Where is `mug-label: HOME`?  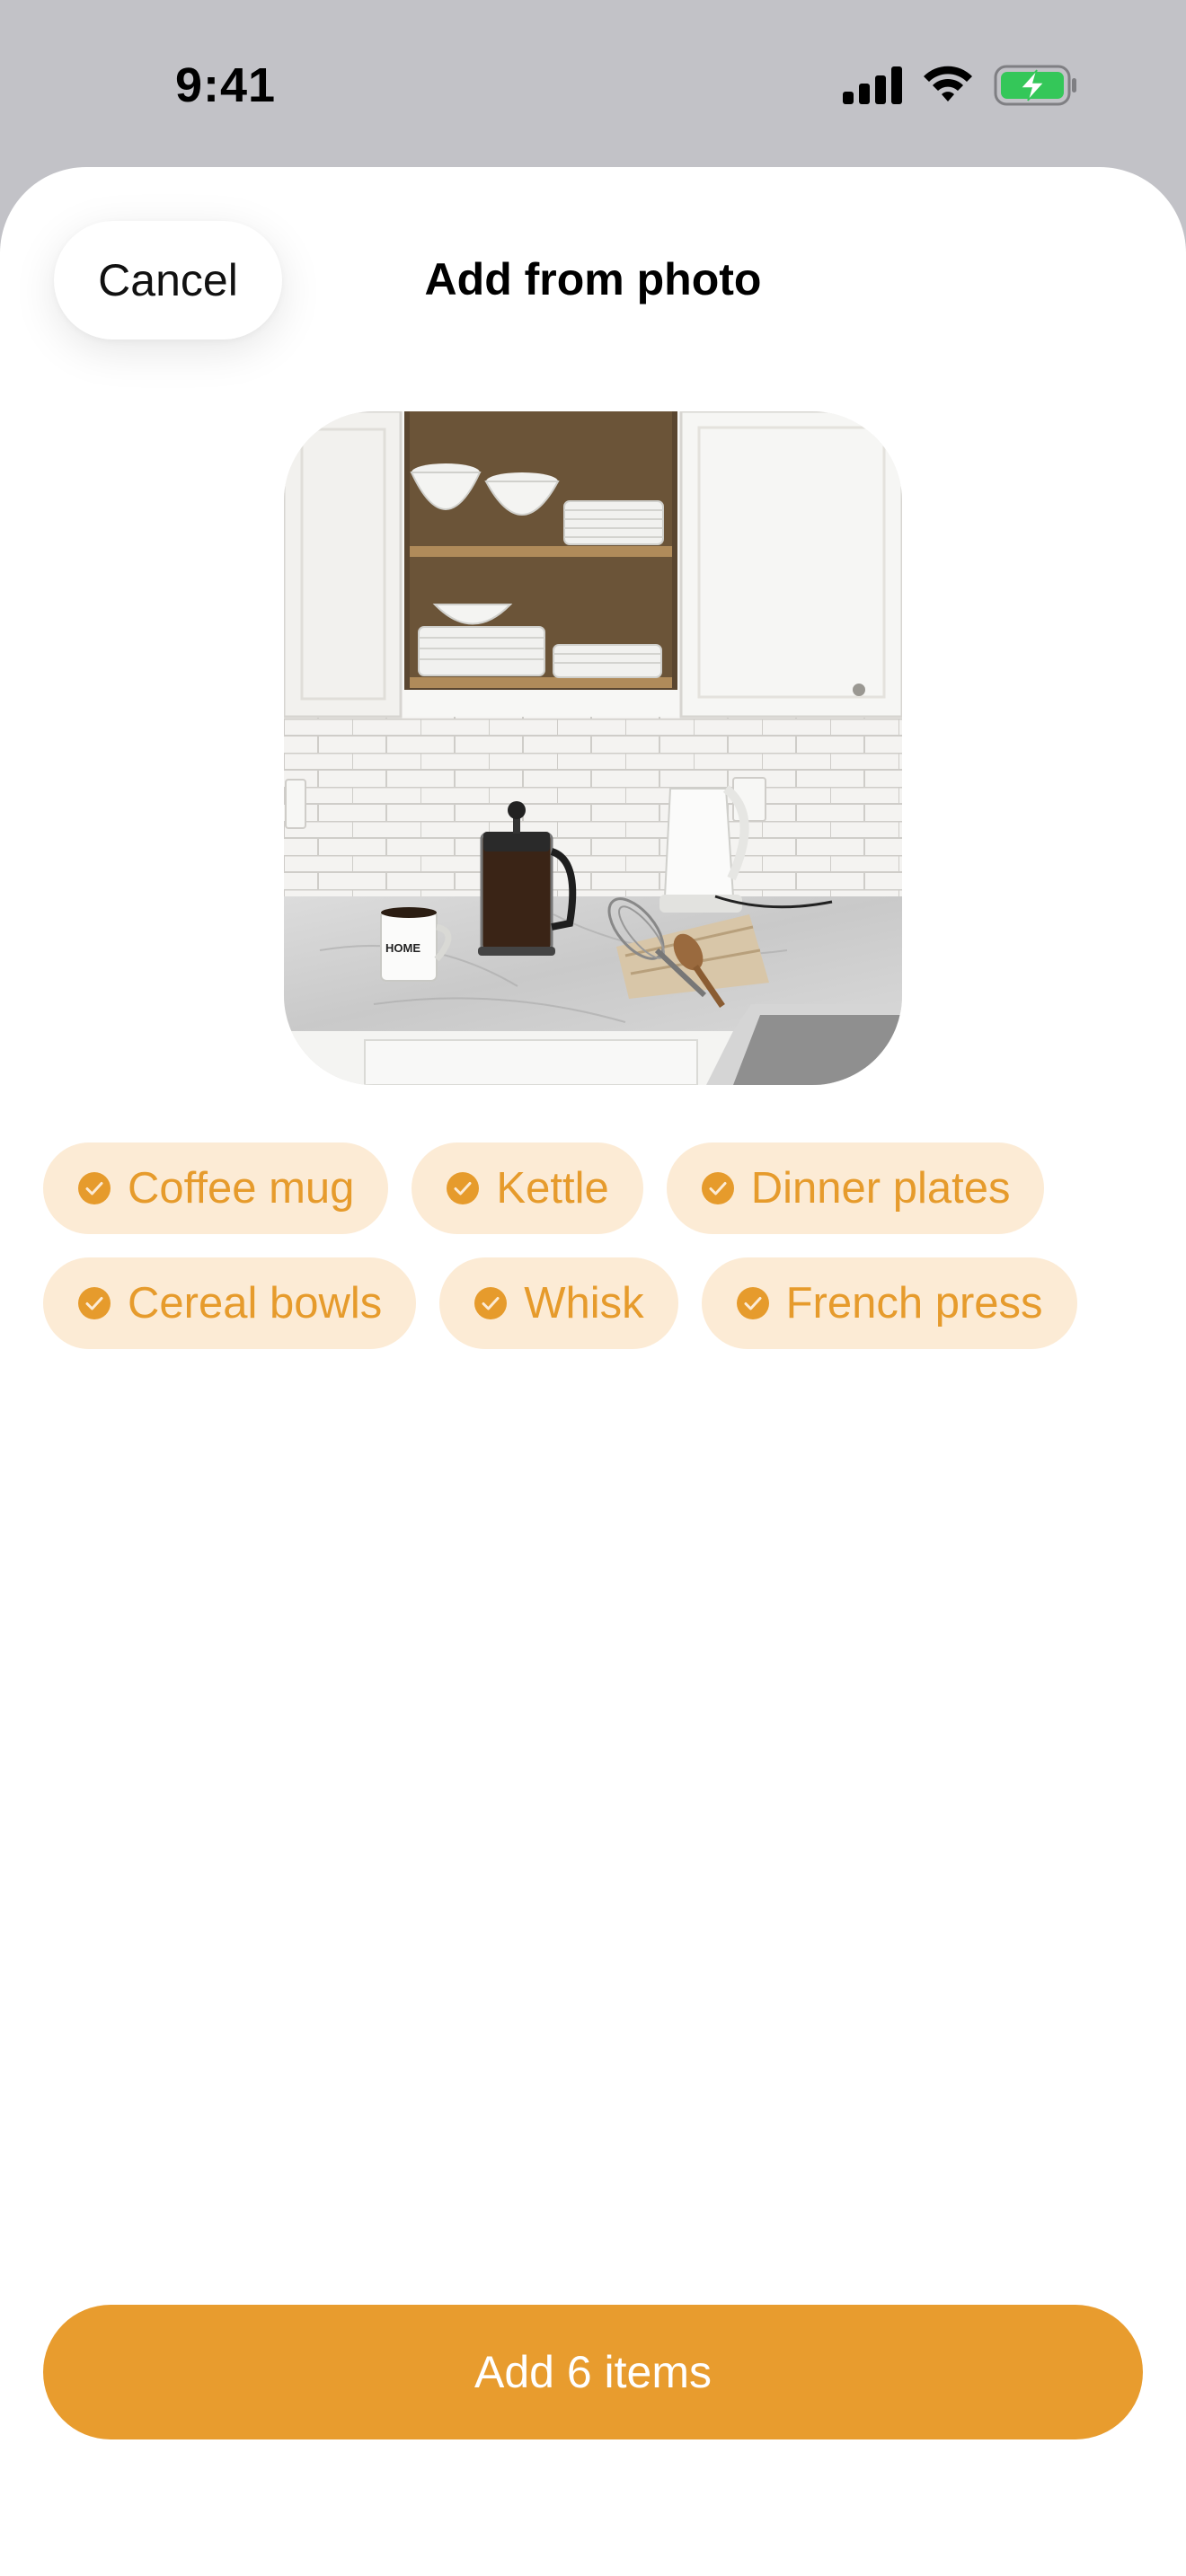 mug-label: HOME is located at coordinates (402, 948).